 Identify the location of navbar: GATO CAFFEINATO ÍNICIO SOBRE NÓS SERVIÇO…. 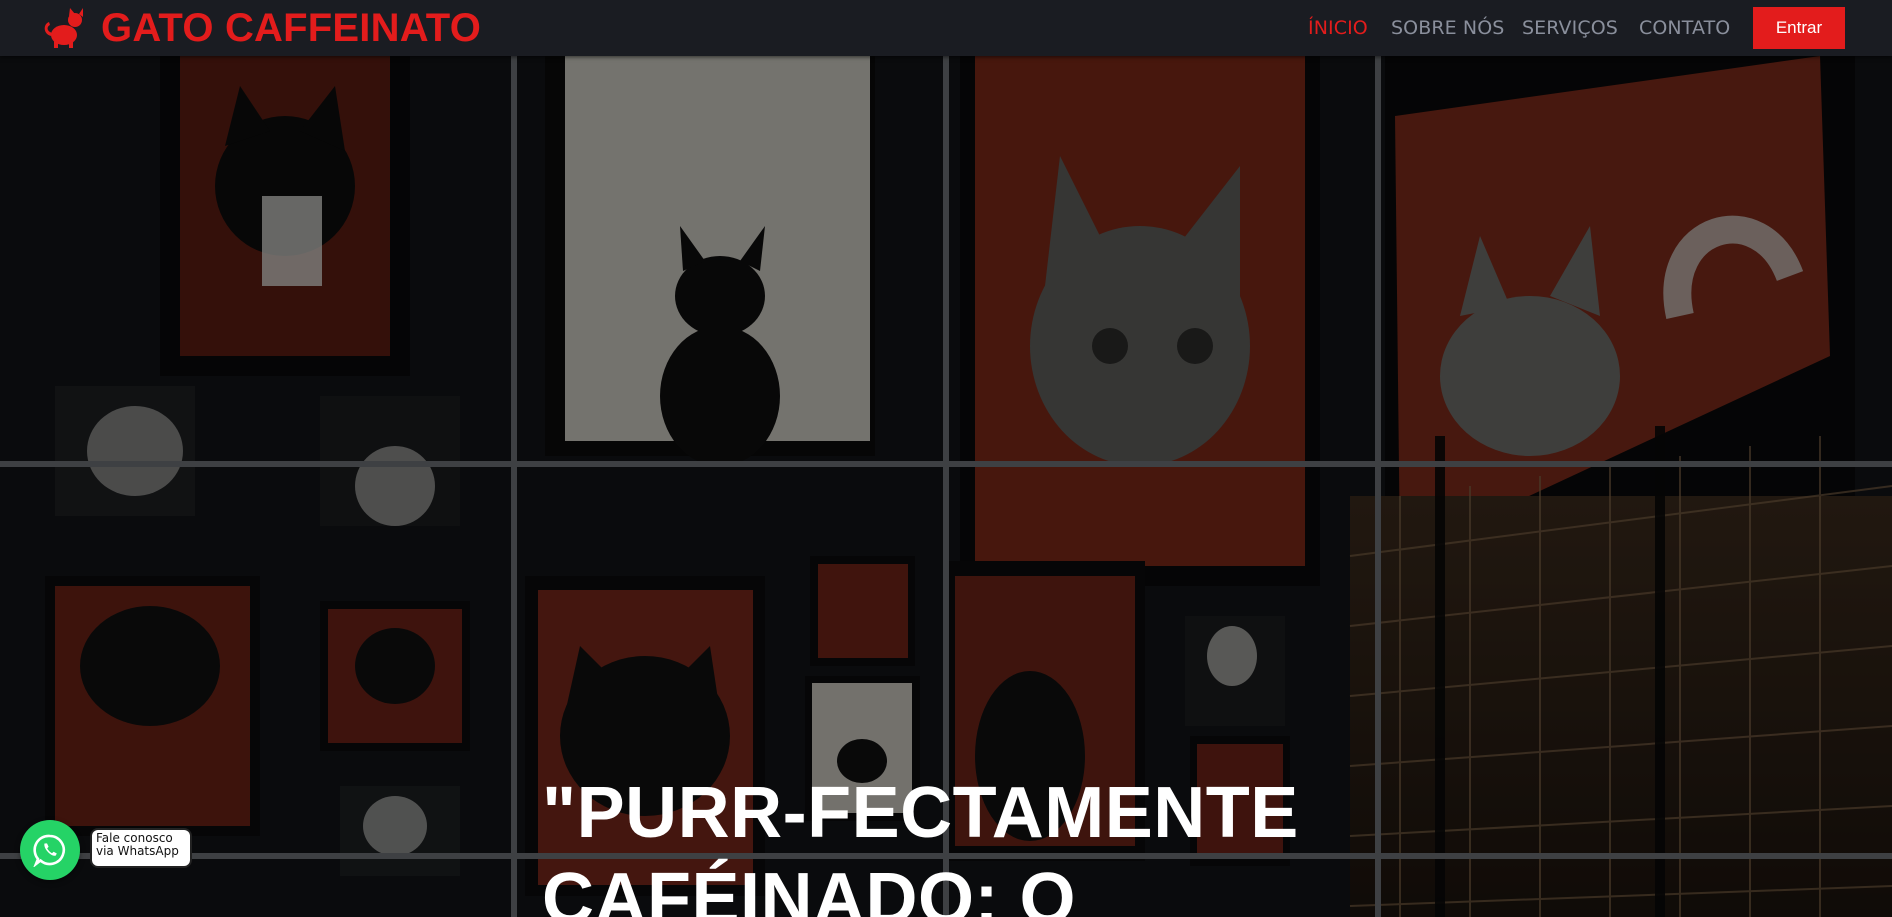
(946, 28).